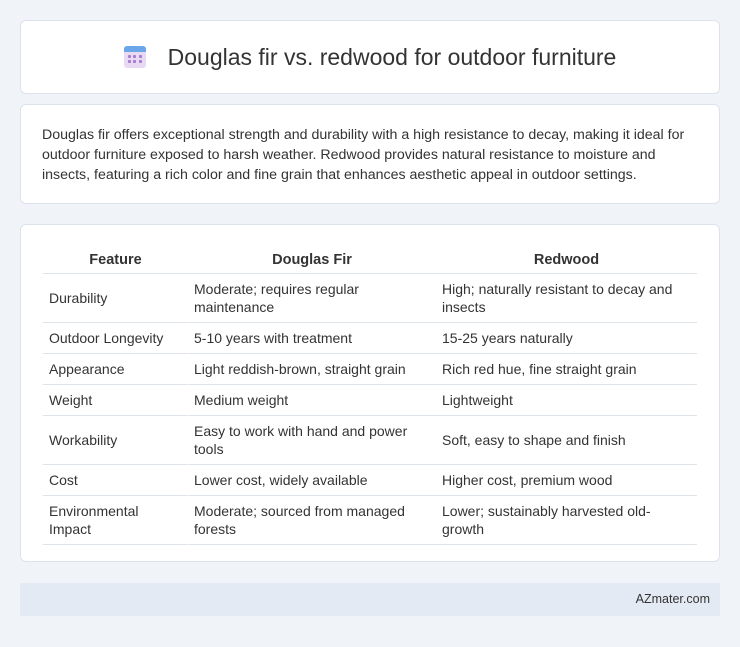  What do you see at coordinates (566, 258) in the screenshot?
I see `column-header-redwood: Redwood` at bounding box center [566, 258].